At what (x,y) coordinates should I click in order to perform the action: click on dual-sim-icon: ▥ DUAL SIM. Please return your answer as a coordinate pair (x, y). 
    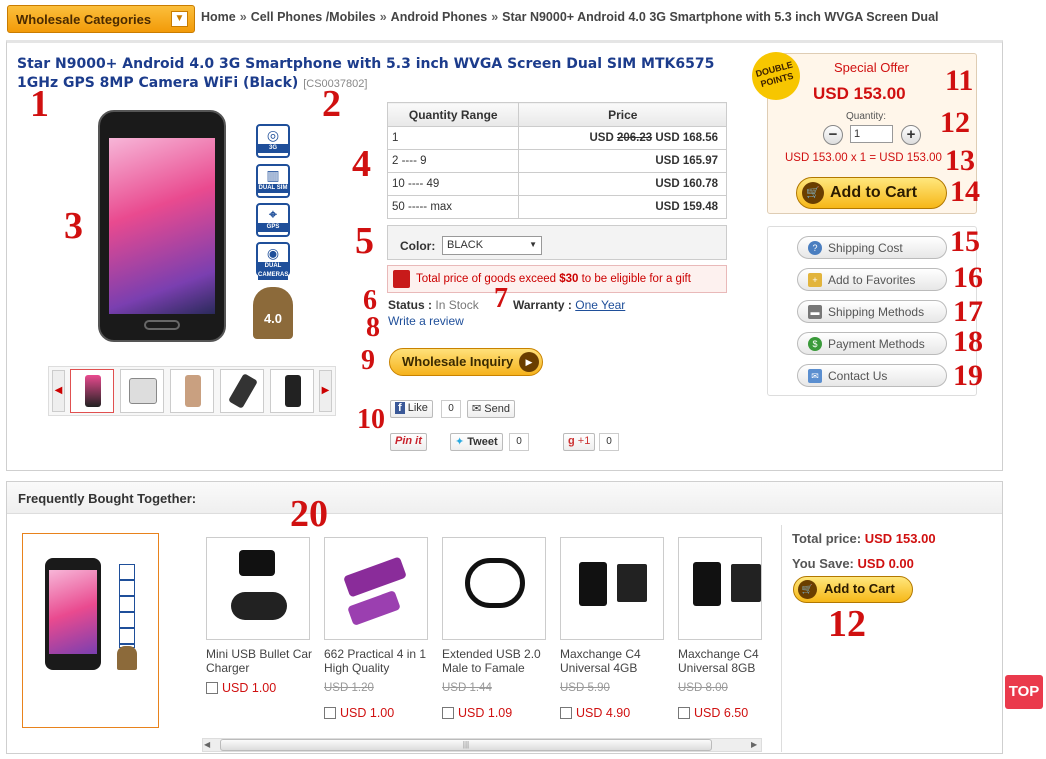
    Looking at the image, I should click on (273, 181).